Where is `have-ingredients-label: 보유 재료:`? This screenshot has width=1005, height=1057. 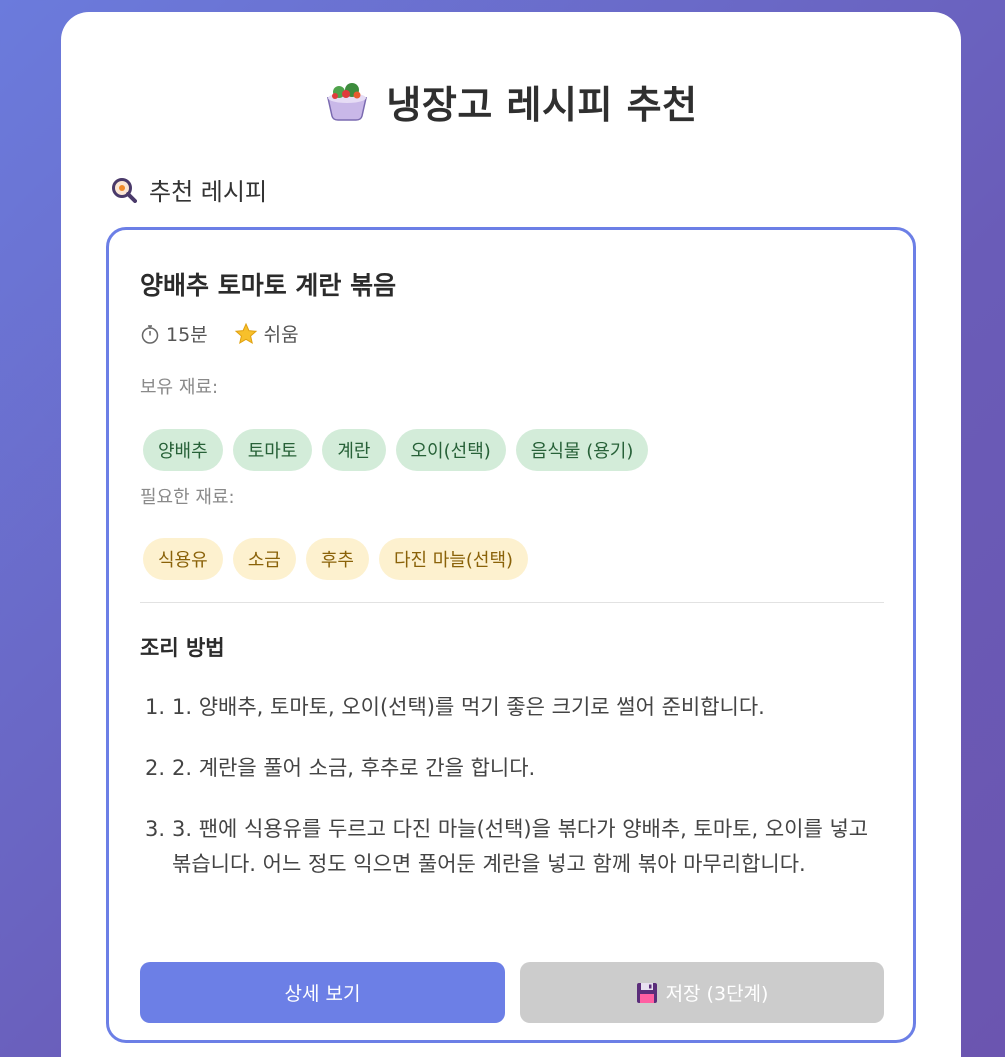
have-ingredients-label: 보유 재료: is located at coordinates (179, 387).